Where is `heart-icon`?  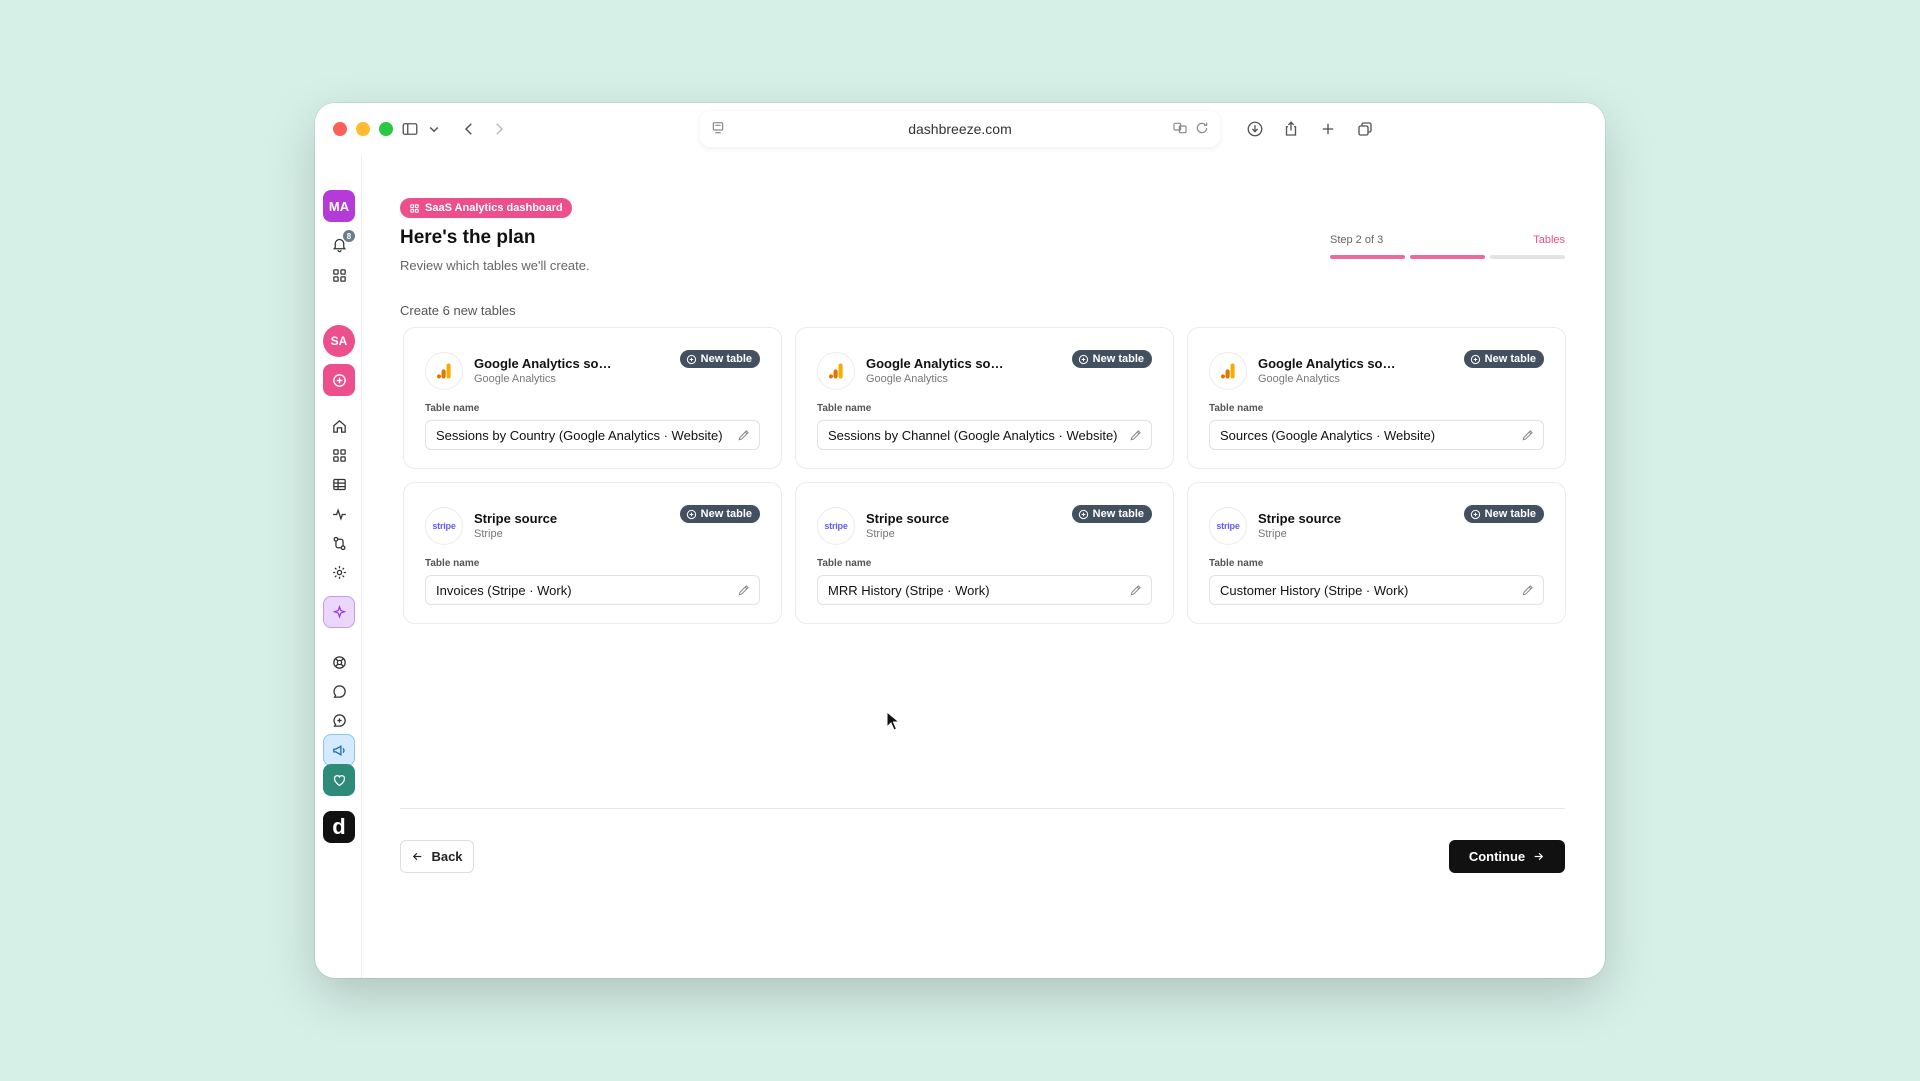
heart-icon is located at coordinates (339, 780).